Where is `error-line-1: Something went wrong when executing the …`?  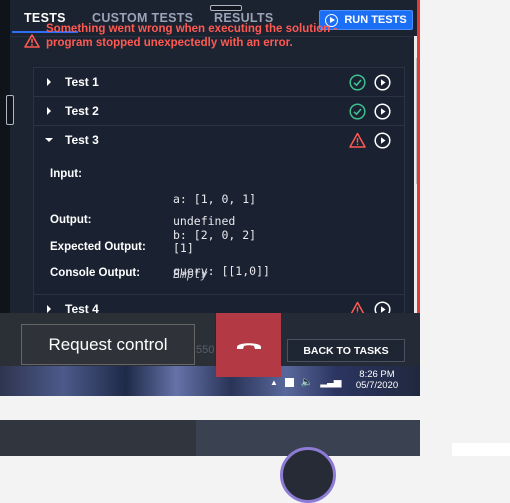 error-line-1: Something went wrong when executing the … is located at coordinates (192, 29).